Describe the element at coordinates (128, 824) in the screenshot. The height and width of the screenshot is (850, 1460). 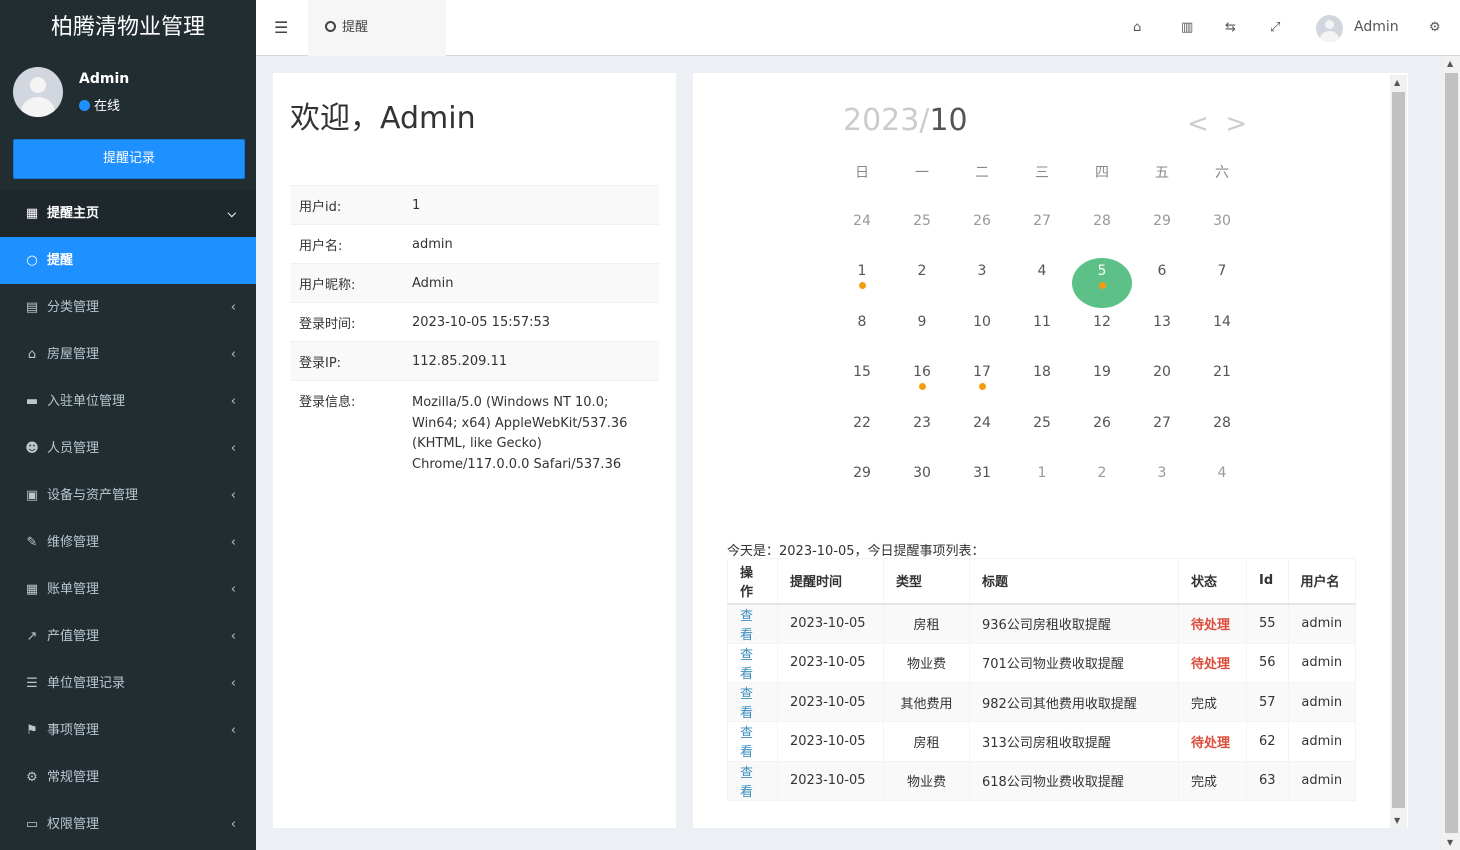
I see `sidebar-item-permissions: ▭ 权限管理 ‹` at that location.